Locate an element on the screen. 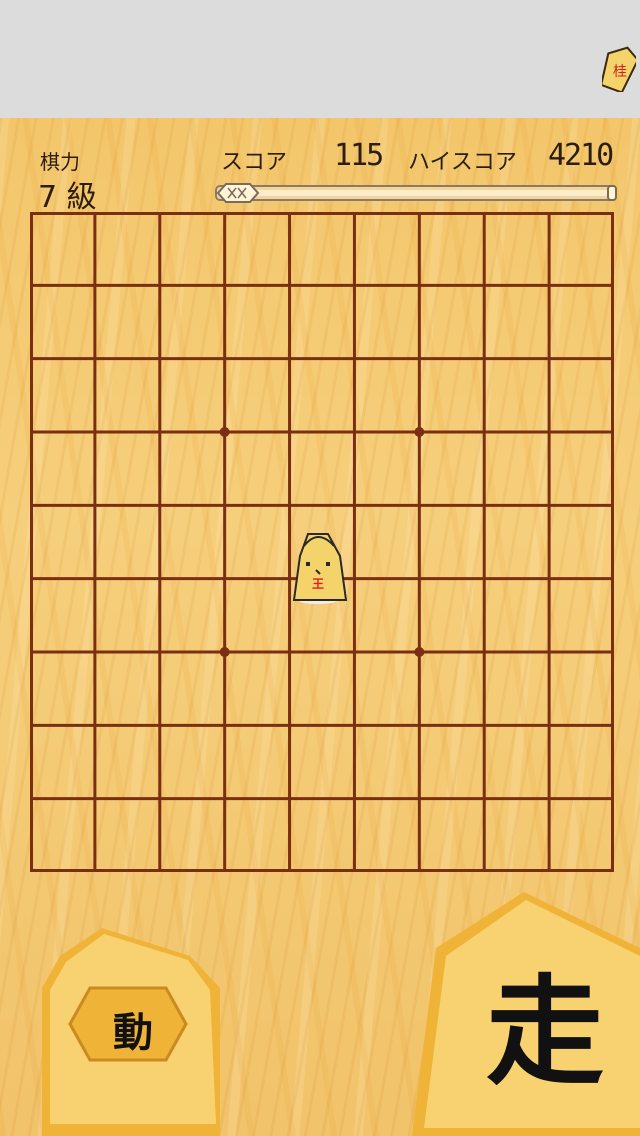  king-piece: 王 is located at coordinates (319, 568).